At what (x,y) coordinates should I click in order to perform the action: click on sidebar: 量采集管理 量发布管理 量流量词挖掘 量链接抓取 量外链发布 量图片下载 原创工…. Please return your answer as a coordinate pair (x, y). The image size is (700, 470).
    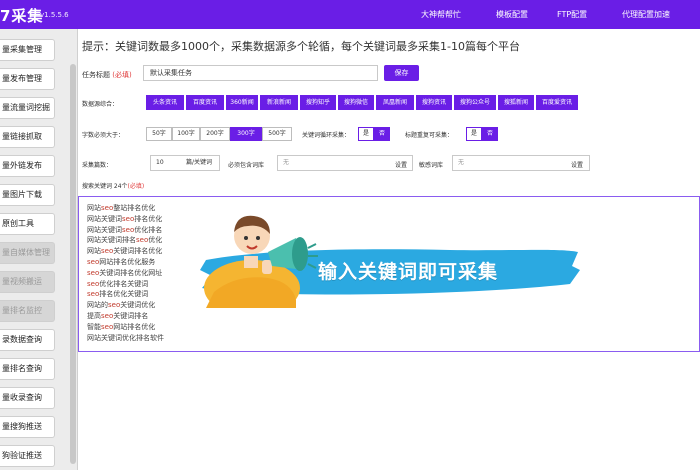
    Looking at the image, I should click on (39, 249).